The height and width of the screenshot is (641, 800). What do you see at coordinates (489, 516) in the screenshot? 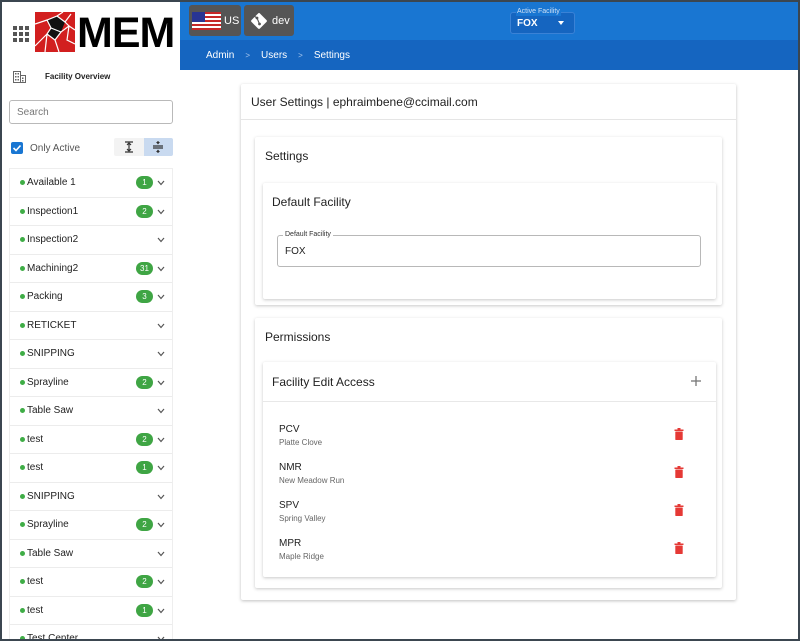
I see `facility-access-item: SPV Spring Valley` at bounding box center [489, 516].